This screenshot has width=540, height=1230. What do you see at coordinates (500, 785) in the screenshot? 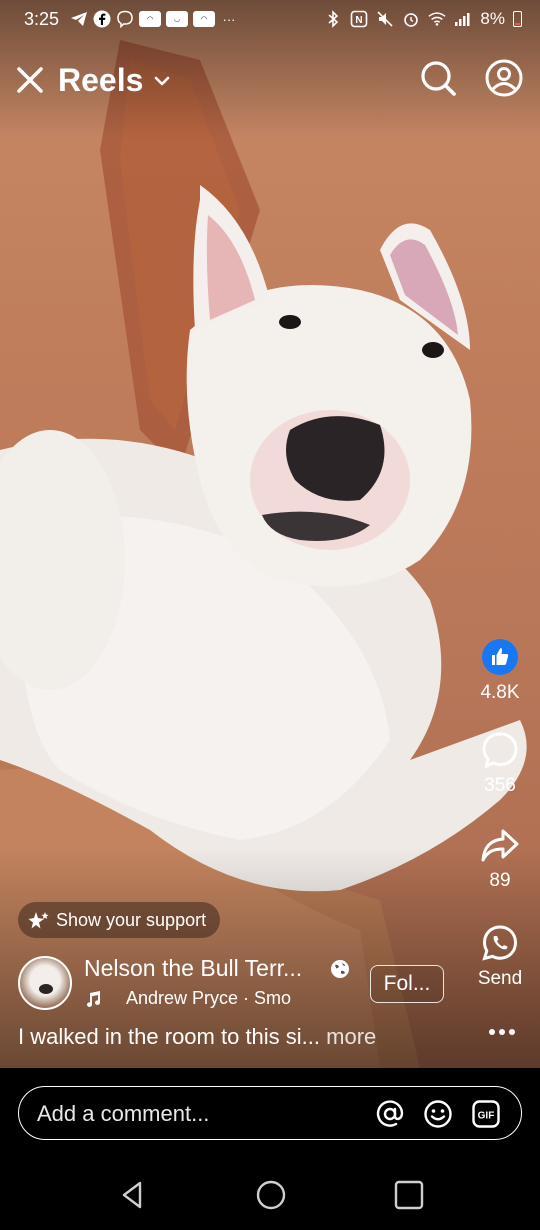
I see `comment-count: 356` at bounding box center [500, 785].